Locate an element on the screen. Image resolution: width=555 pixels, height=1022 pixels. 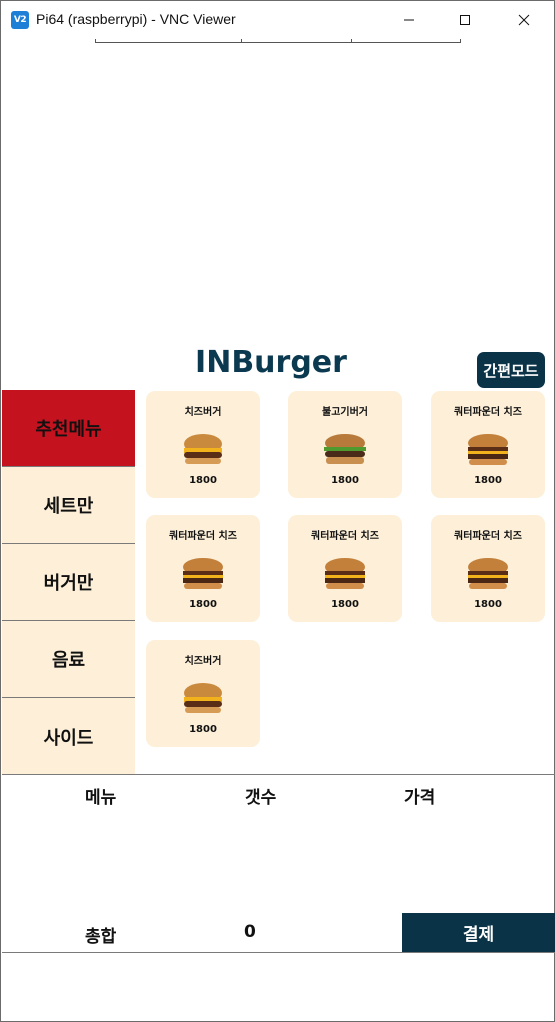
cart-top-divider is located at coordinates (278, 774).